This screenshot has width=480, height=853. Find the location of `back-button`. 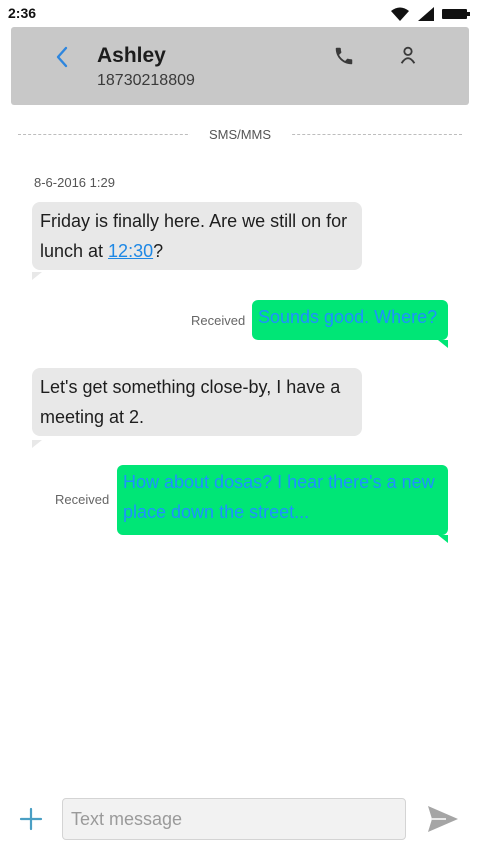

back-button is located at coordinates (63, 57).